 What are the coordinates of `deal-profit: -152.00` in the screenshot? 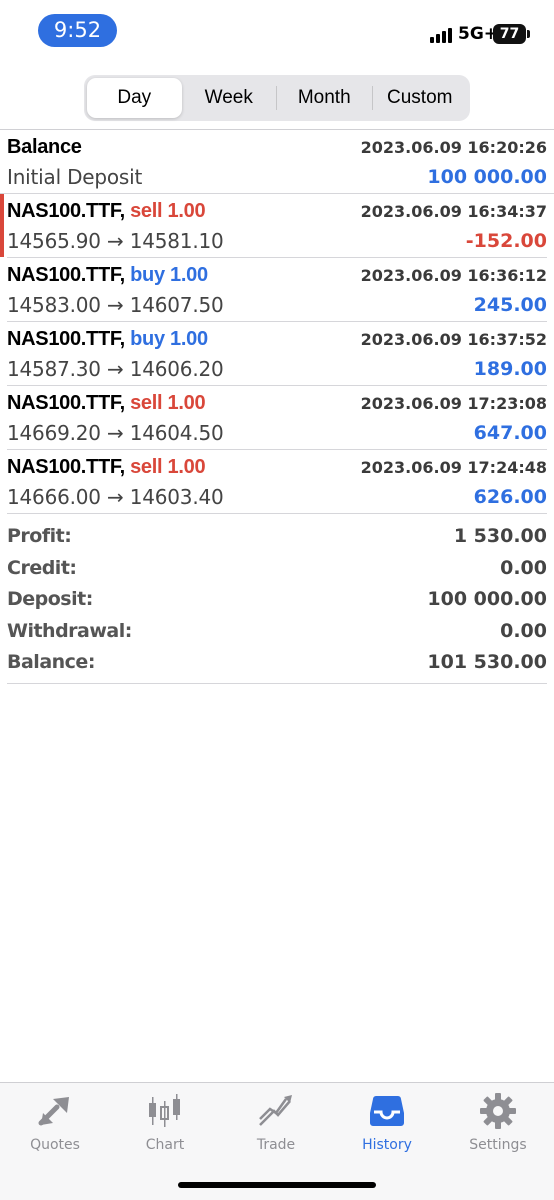 It's located at (506, 241).